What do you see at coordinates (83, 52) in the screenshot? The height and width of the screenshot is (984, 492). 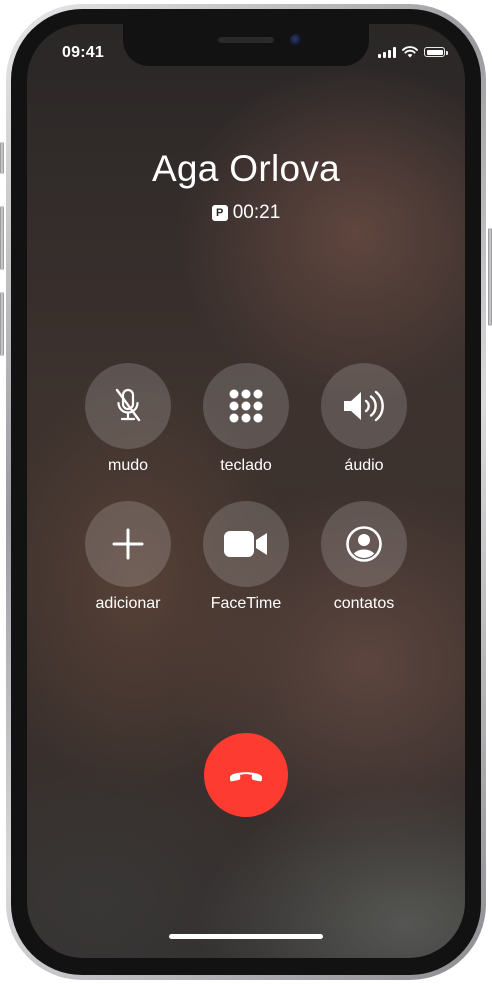 I see `status-time: 09:41` at bounding box center [83, 52].